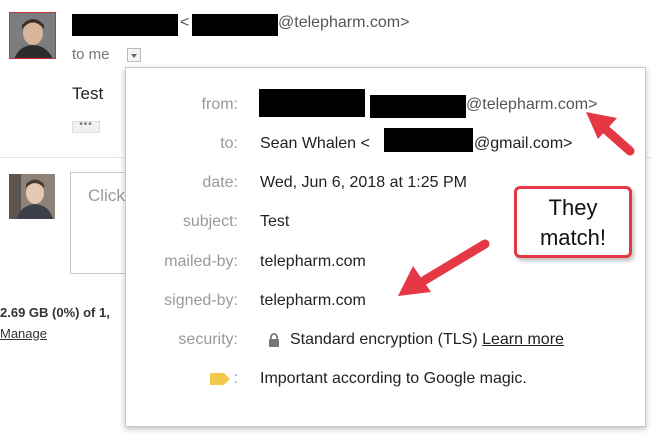 This screenshot has width=653, height=442. What do you see at coordinates (610, 134) in the screenshot?
I see `arrow-to-from-domain` at bounding box center [610, 134].